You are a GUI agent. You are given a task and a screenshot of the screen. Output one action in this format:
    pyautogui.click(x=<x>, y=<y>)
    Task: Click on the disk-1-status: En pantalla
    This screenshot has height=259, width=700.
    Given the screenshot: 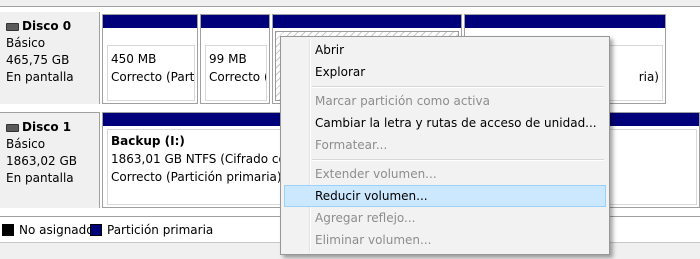 What is the action you would take?
    pyautogui.click(x=40, y=178)
    